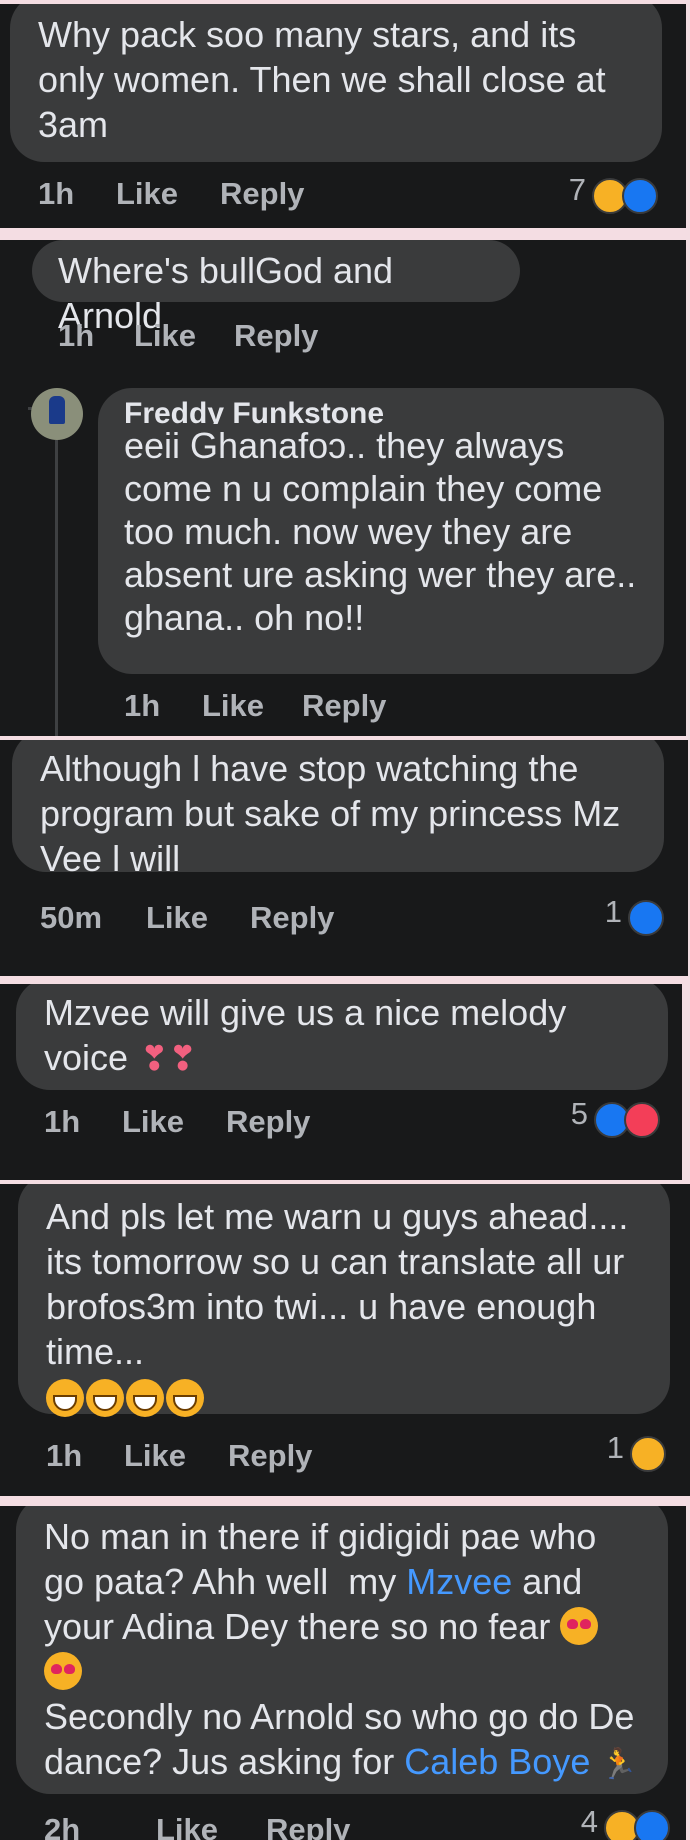 The image size is (690, 1840). What do you see at coordinates (628, 1822) in the screenshot?
I see `reaction-summary: 4` at bounding box center [628, 1822].